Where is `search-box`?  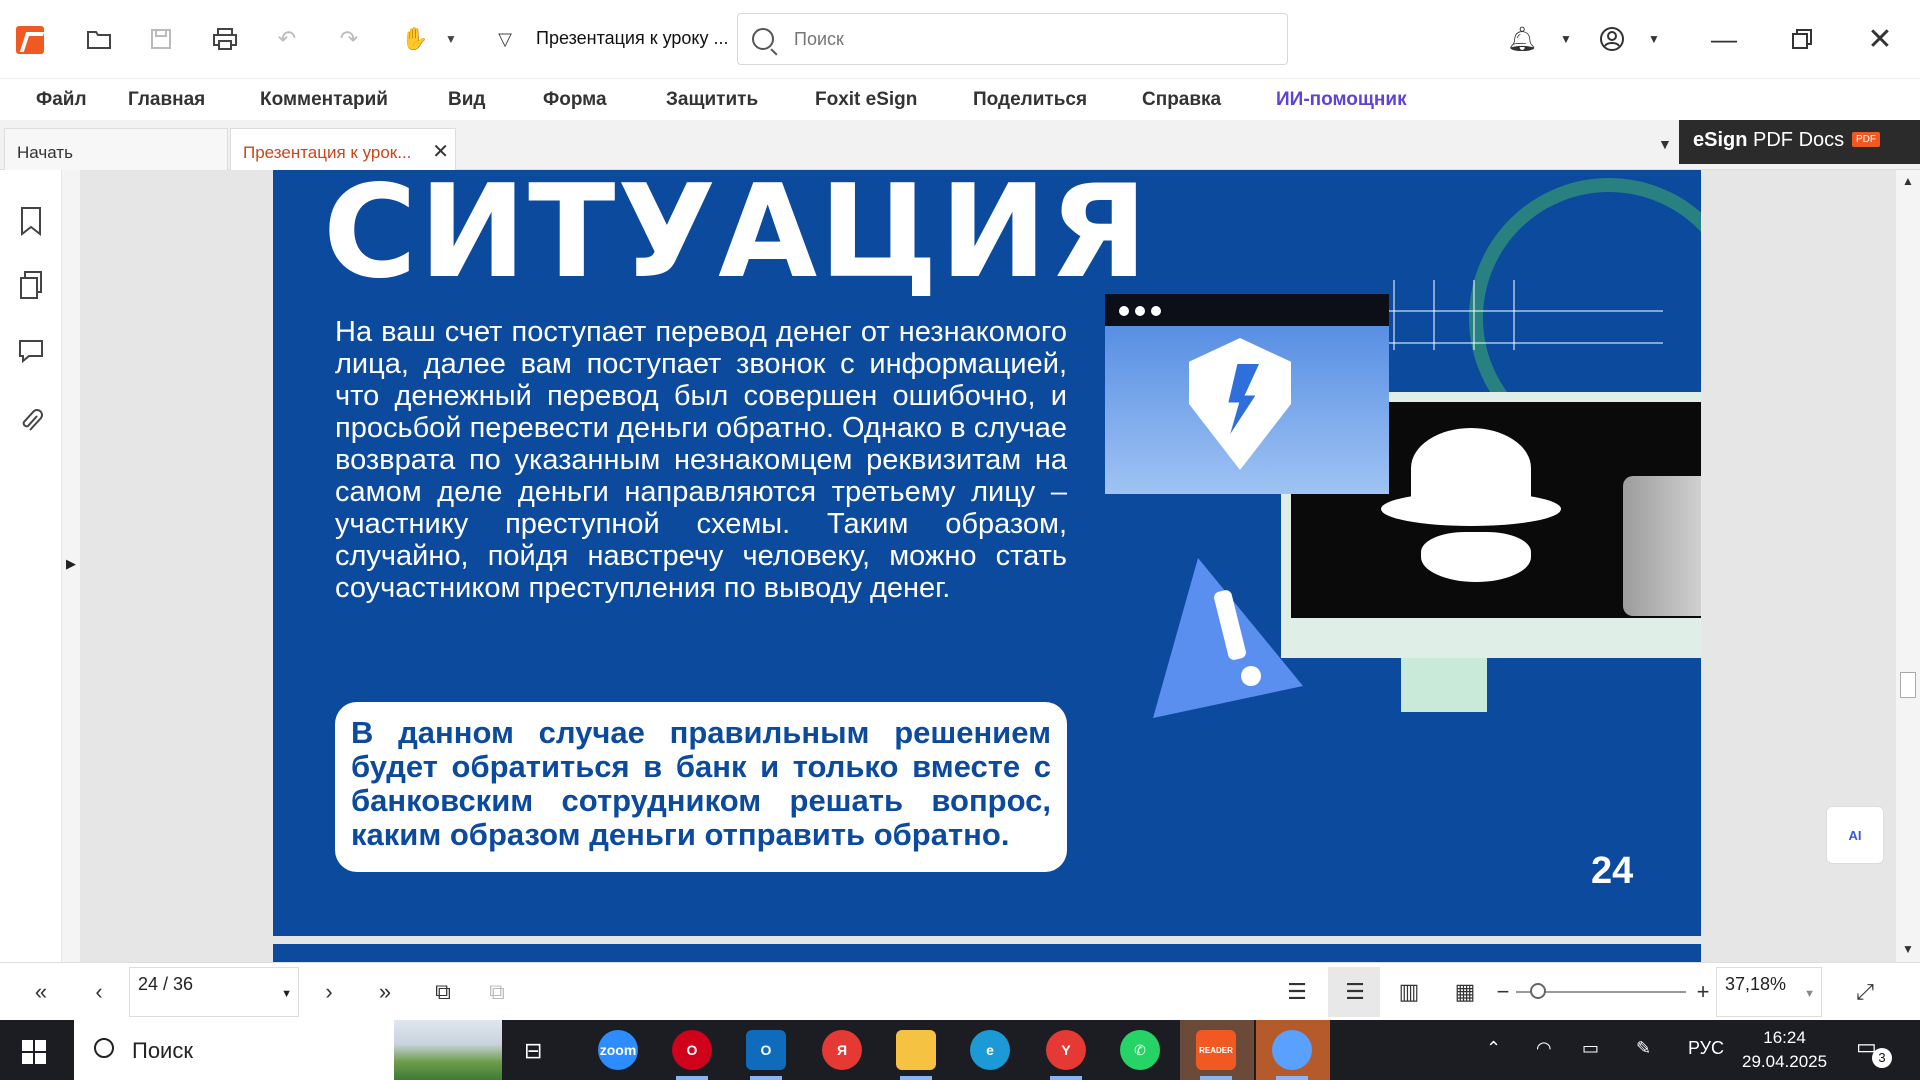 search-box is located at coordinates (1012, 39).